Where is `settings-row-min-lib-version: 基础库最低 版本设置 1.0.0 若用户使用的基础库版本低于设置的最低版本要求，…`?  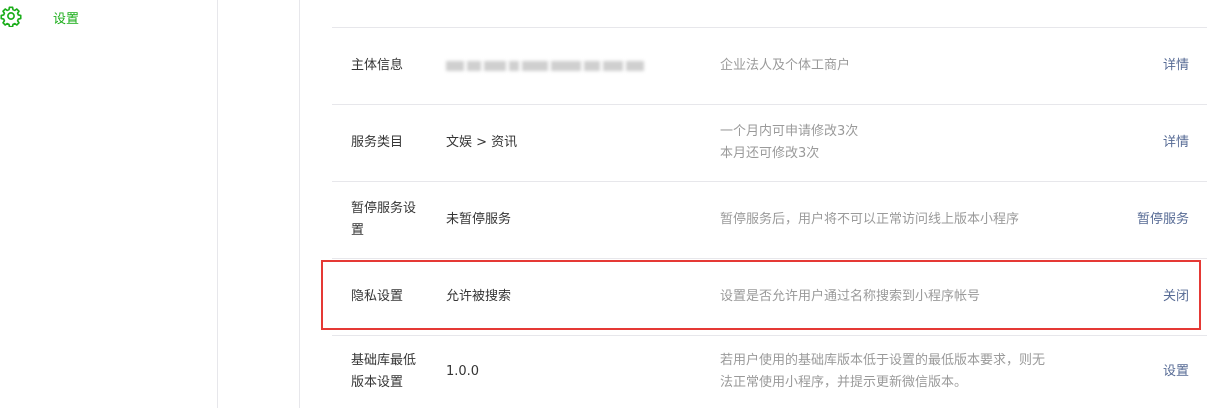 settings-row-min-lib-version: 基础库最低 版本设置 1.0.0 若用户使用的基础库版本低于设置的最低版本要求，… is located at coordinates (769, 372).